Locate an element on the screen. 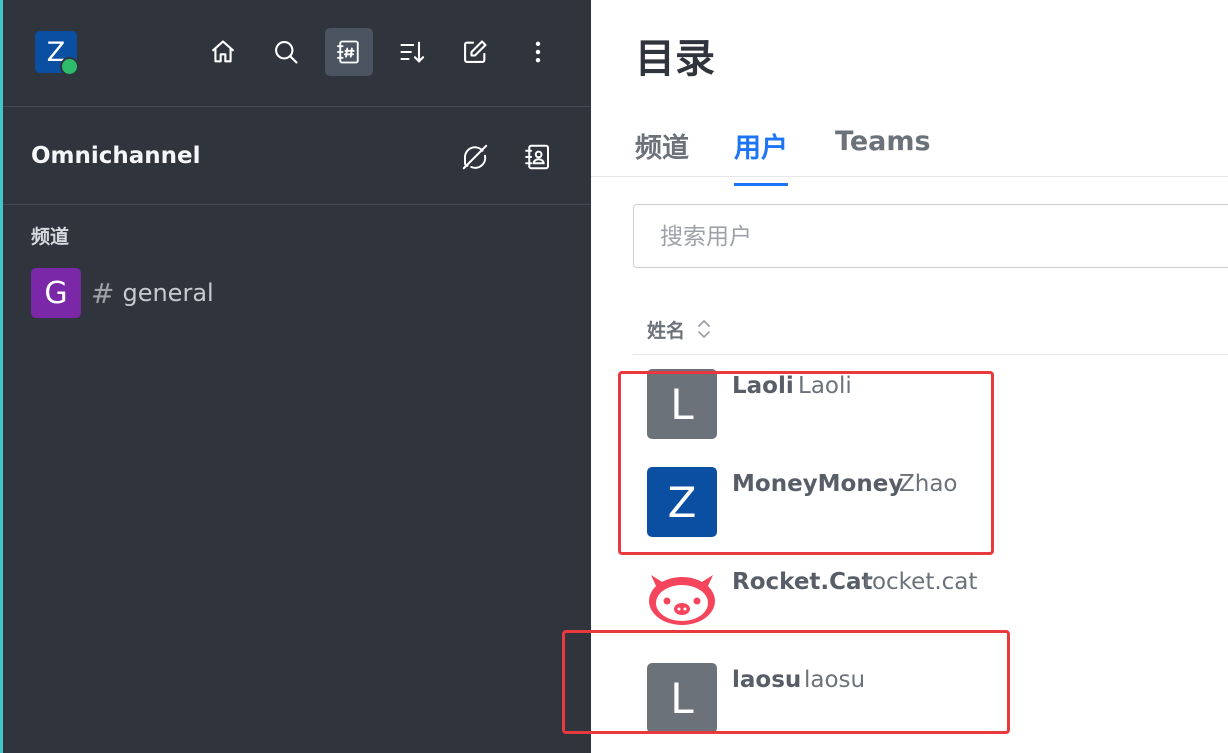 This screenshot has height=753, width=1228. channel-name: general is located at coordinates (168, 293).